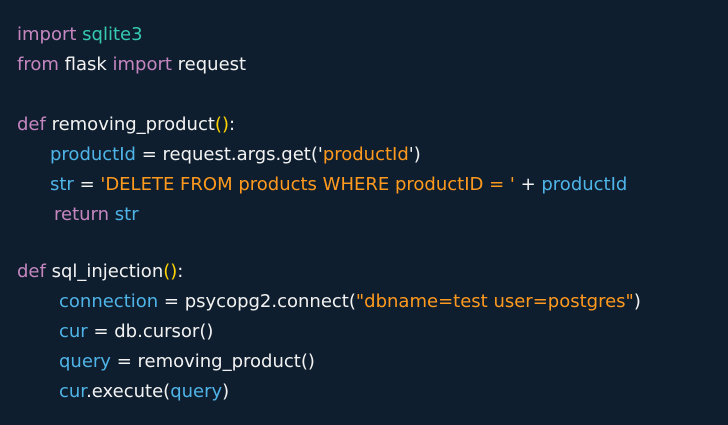  What do you see at coordinates (128, 391) in the screenshot?
I see `code-token: .execute(` at bounding box center [128, 391].